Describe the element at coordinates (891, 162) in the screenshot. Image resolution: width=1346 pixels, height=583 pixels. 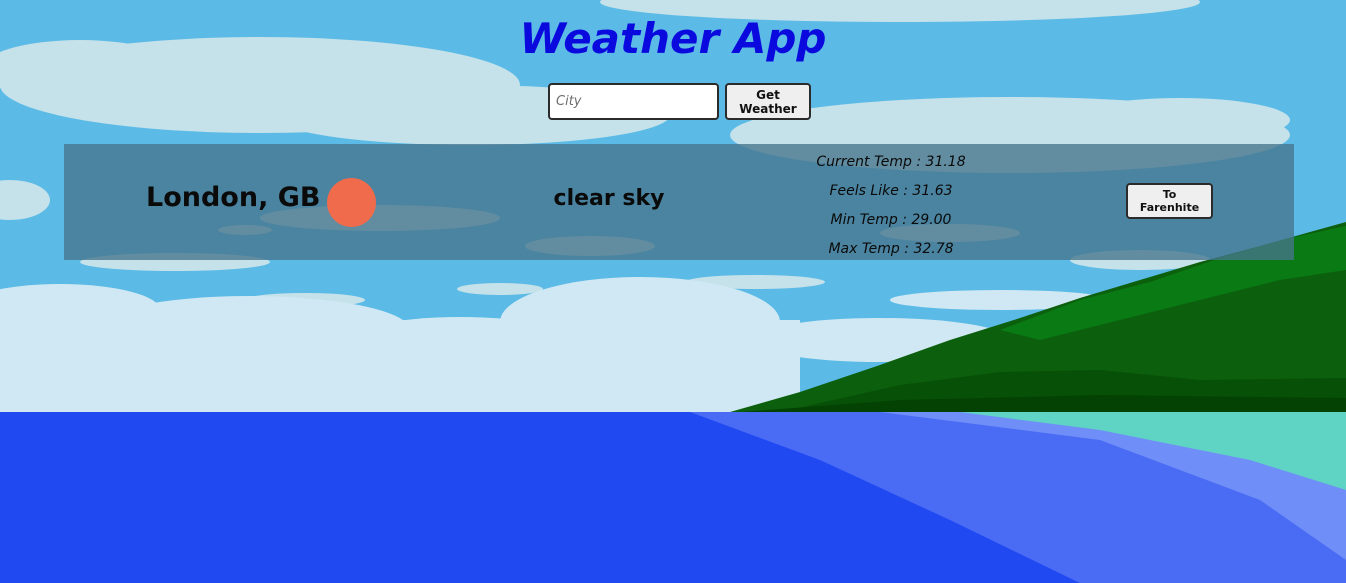
I see `current-temp: Current Temp : 31.18` at that location.